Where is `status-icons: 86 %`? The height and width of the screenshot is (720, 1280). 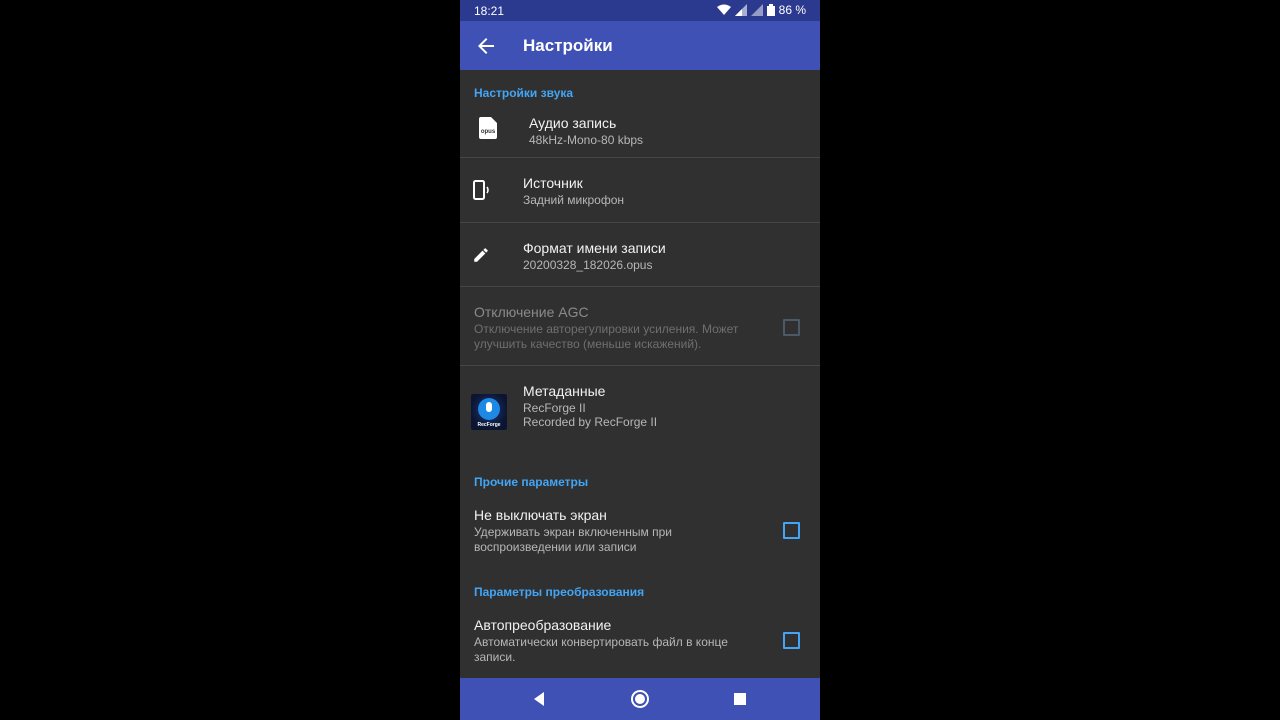
status-icons: 86 % is located at coordinates (761, 10).